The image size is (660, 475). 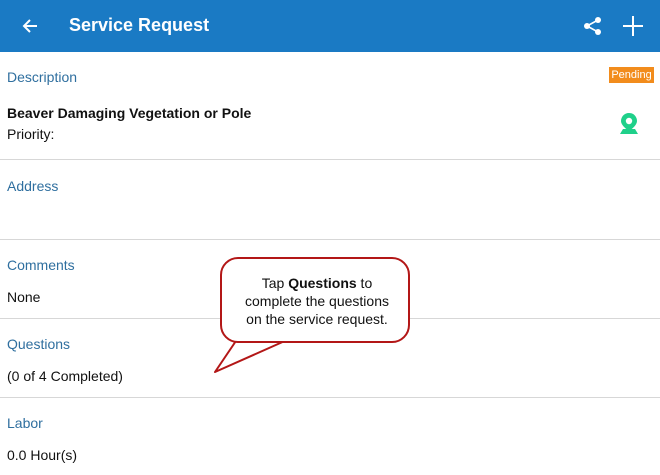 I want to click on description-label: Description, so click(x=42, y=77).